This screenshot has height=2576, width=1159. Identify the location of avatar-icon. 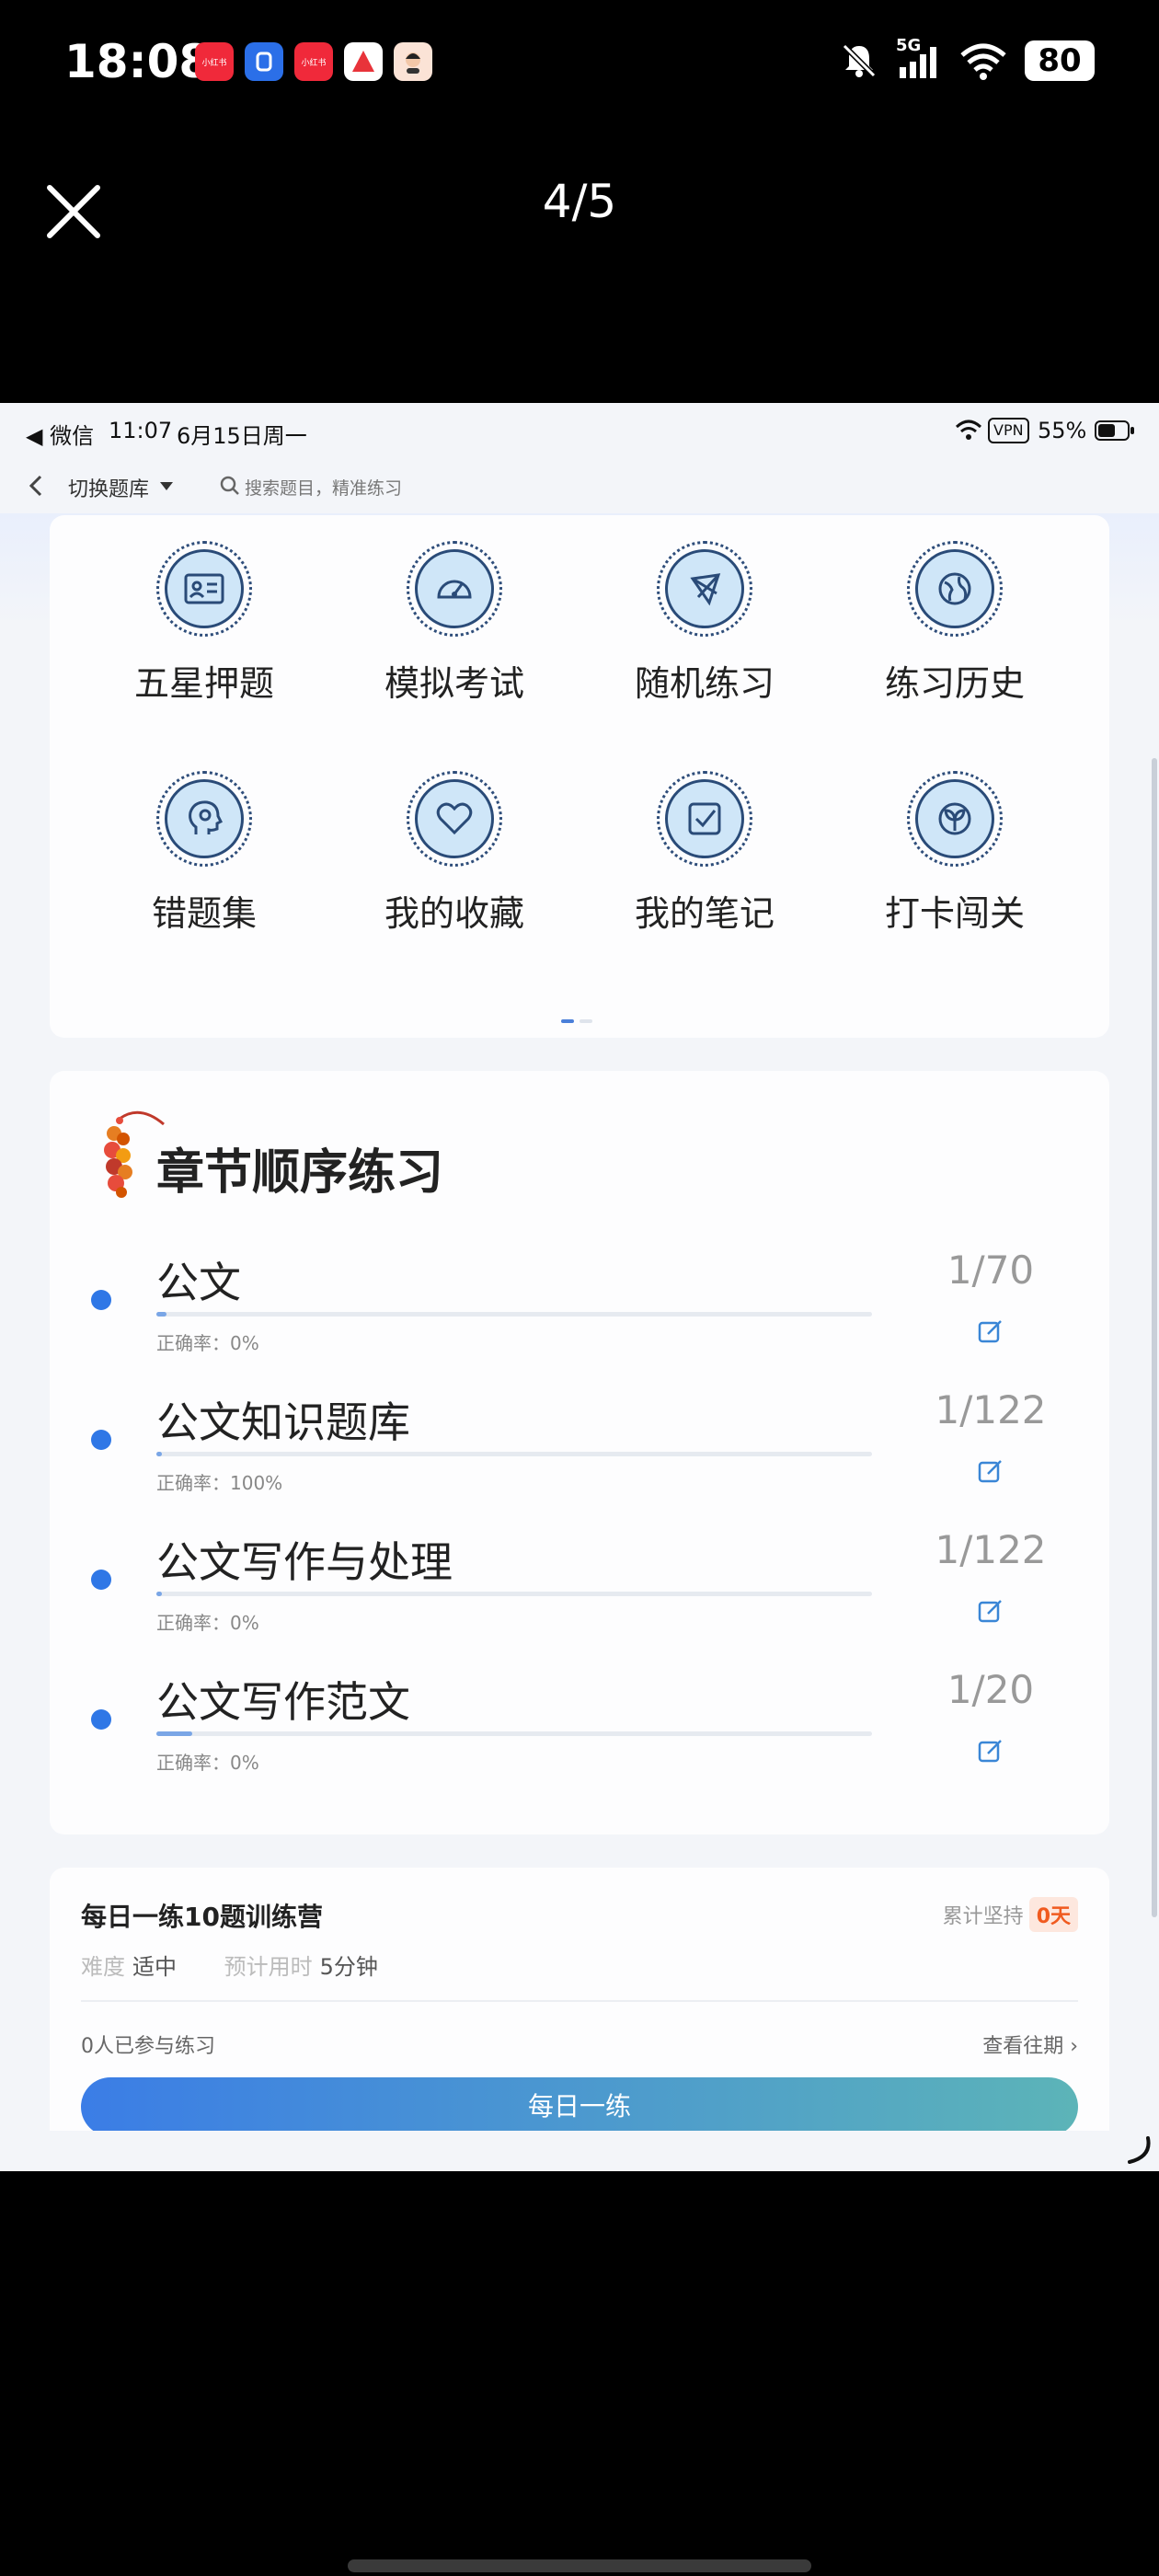
(413, 63).